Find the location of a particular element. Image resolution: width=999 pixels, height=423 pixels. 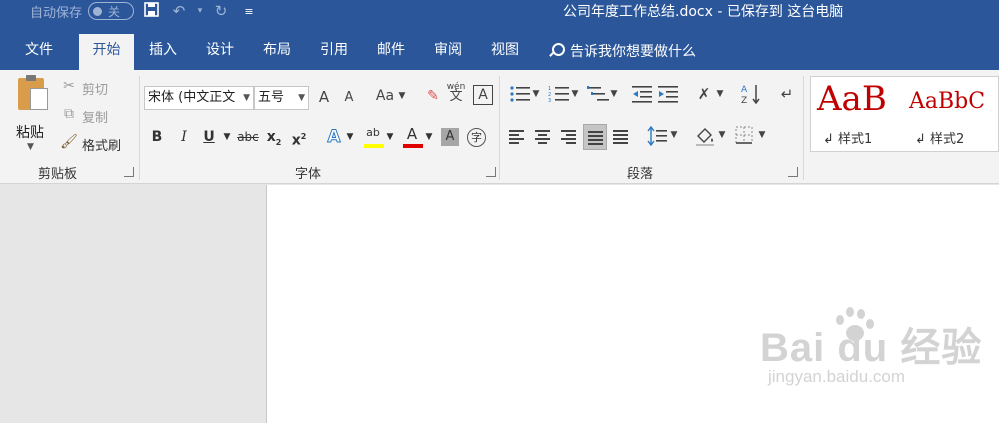

paragraph-launcher-icon is located at coordinates (793, 172).